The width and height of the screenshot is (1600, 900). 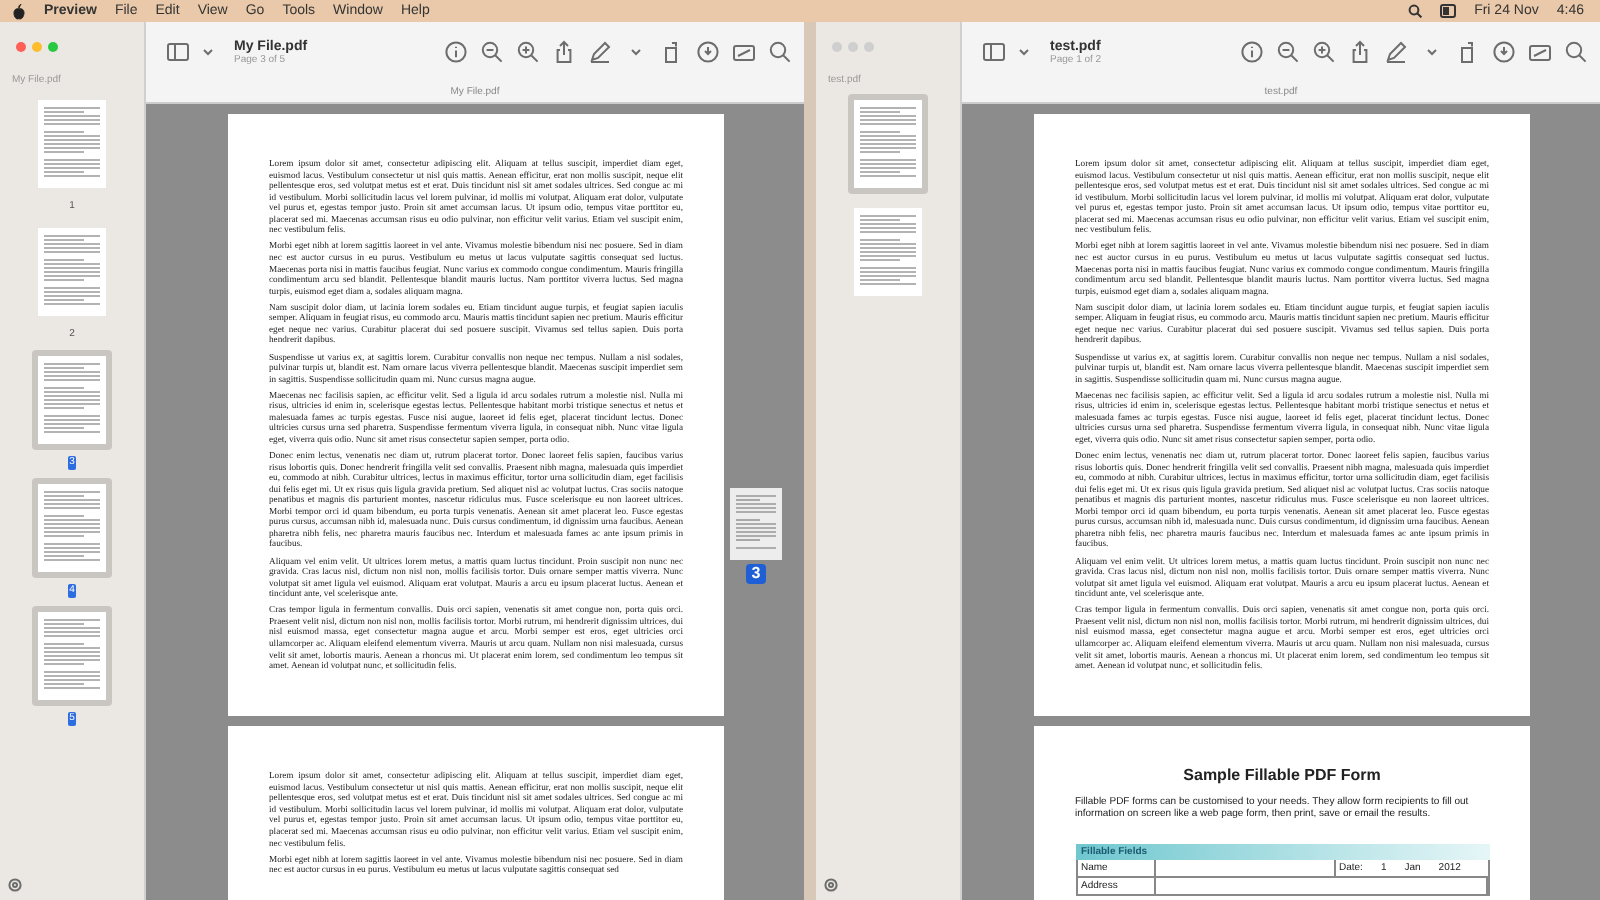 I want to click on count-badge: 3, so click(x=756, y=574).